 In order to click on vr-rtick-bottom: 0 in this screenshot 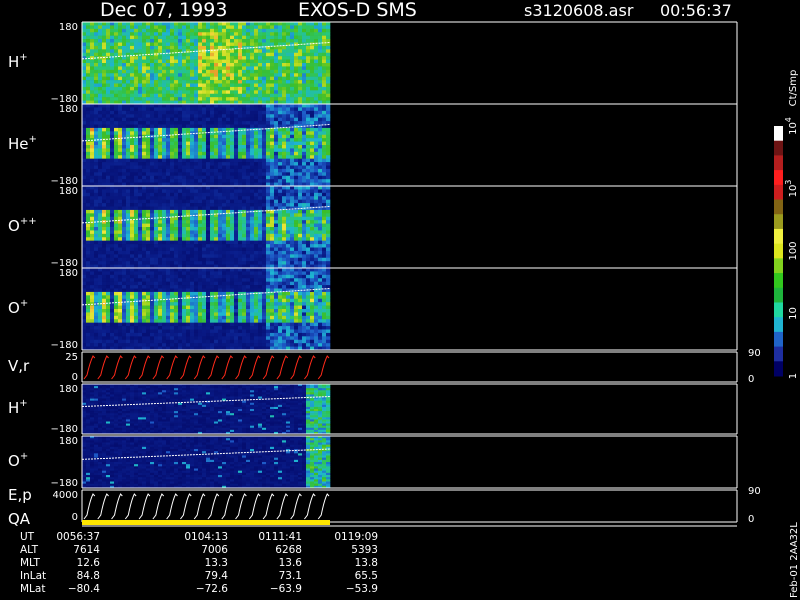, I will do `click(751, 379)`.